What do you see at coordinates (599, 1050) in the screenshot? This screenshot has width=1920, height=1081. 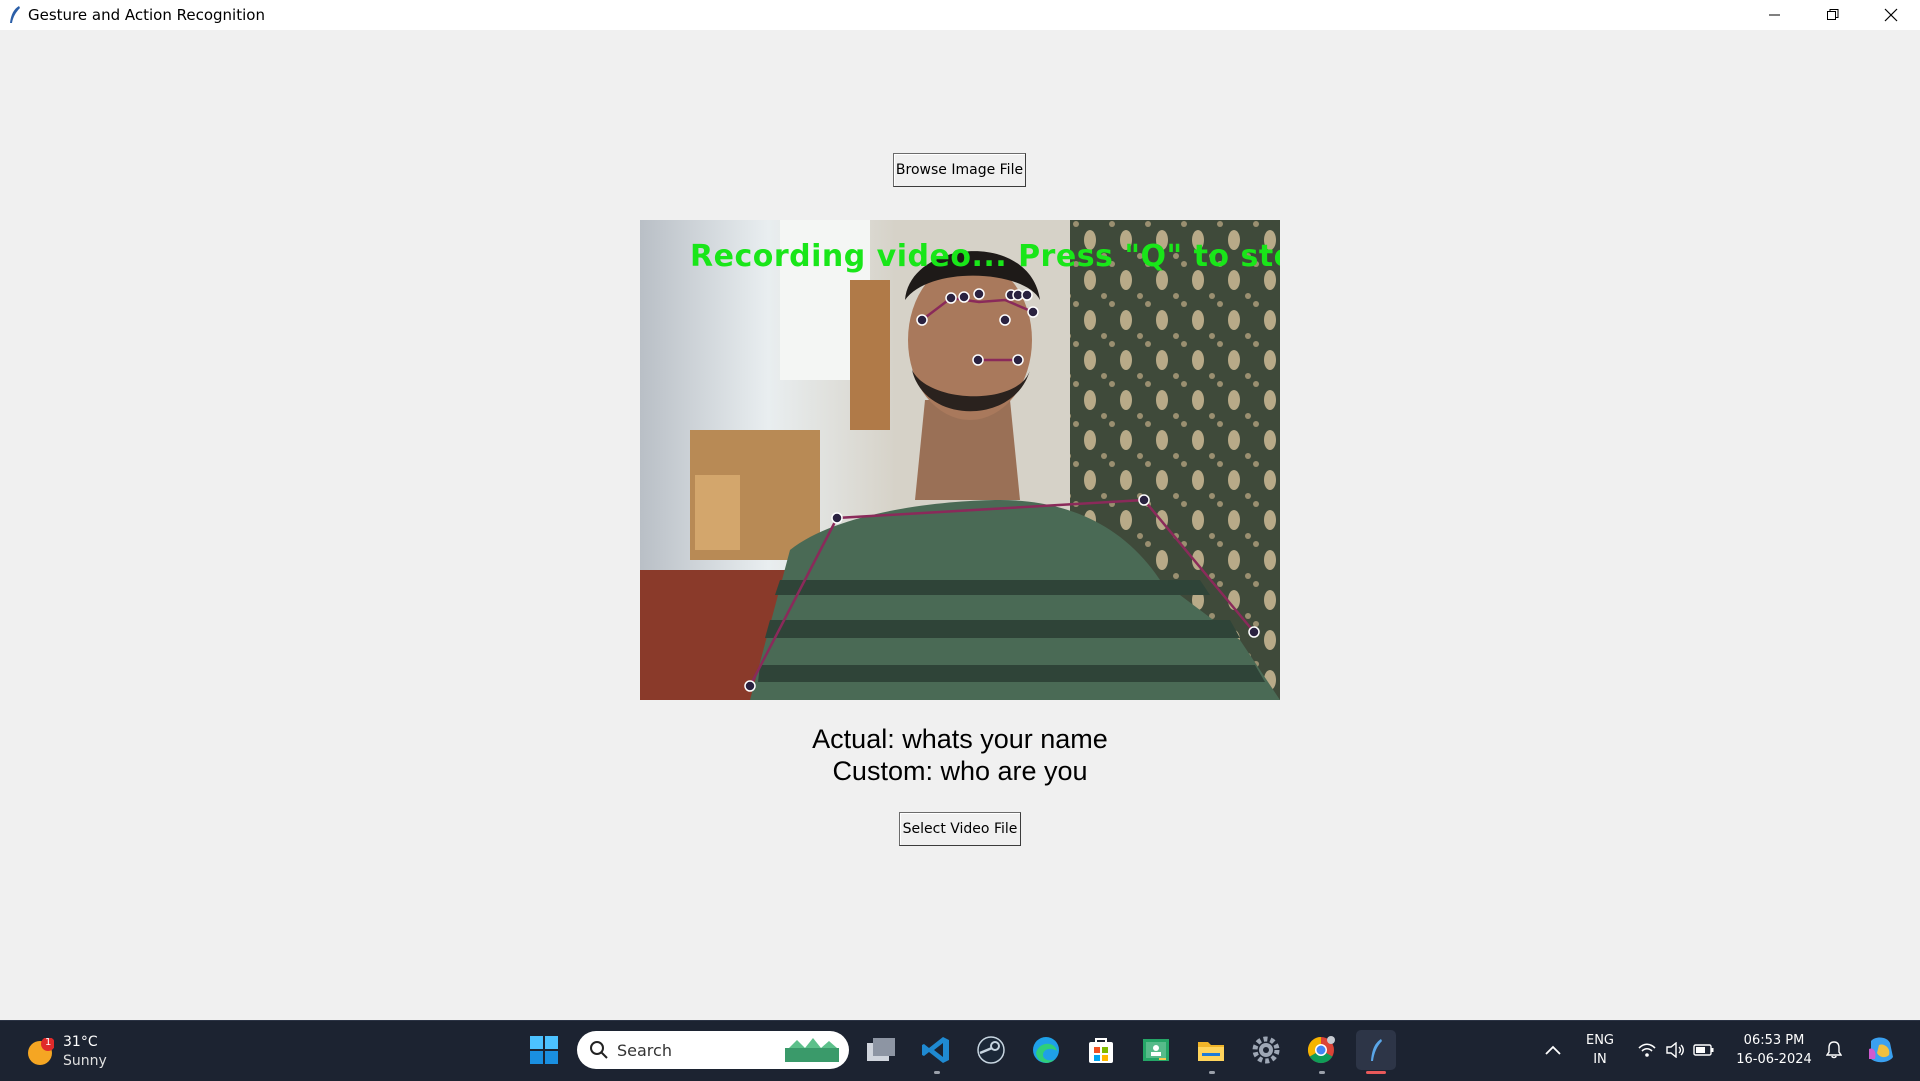 I see `search-icon` at bounding box center [599, 1050].